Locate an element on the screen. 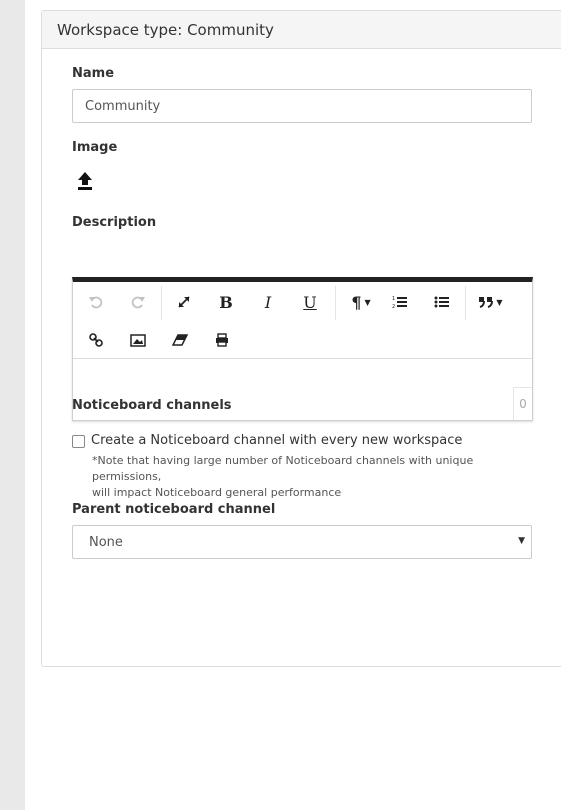 The image size is (561, 810). paragraph-dropdown-icon: ¶ ▼ is located at coordinates (361, 302).